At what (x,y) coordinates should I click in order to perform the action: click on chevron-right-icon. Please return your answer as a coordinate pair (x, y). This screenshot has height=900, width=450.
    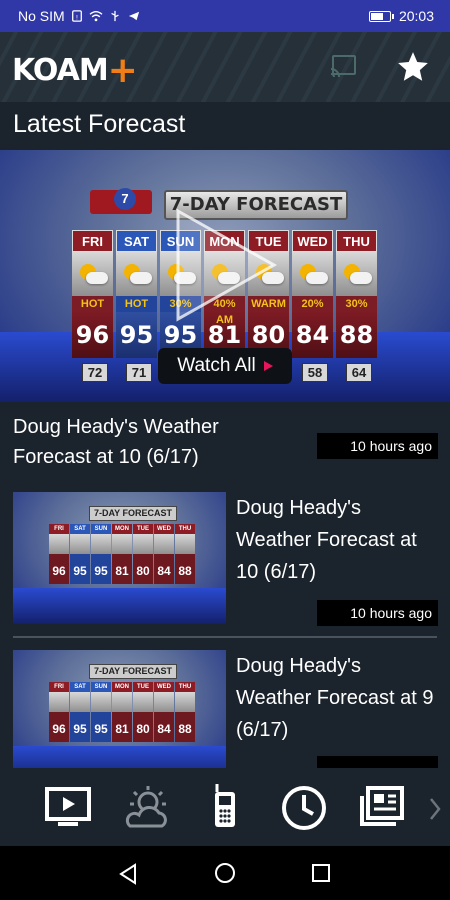
    Looking at the image, I should click on (435, 809).